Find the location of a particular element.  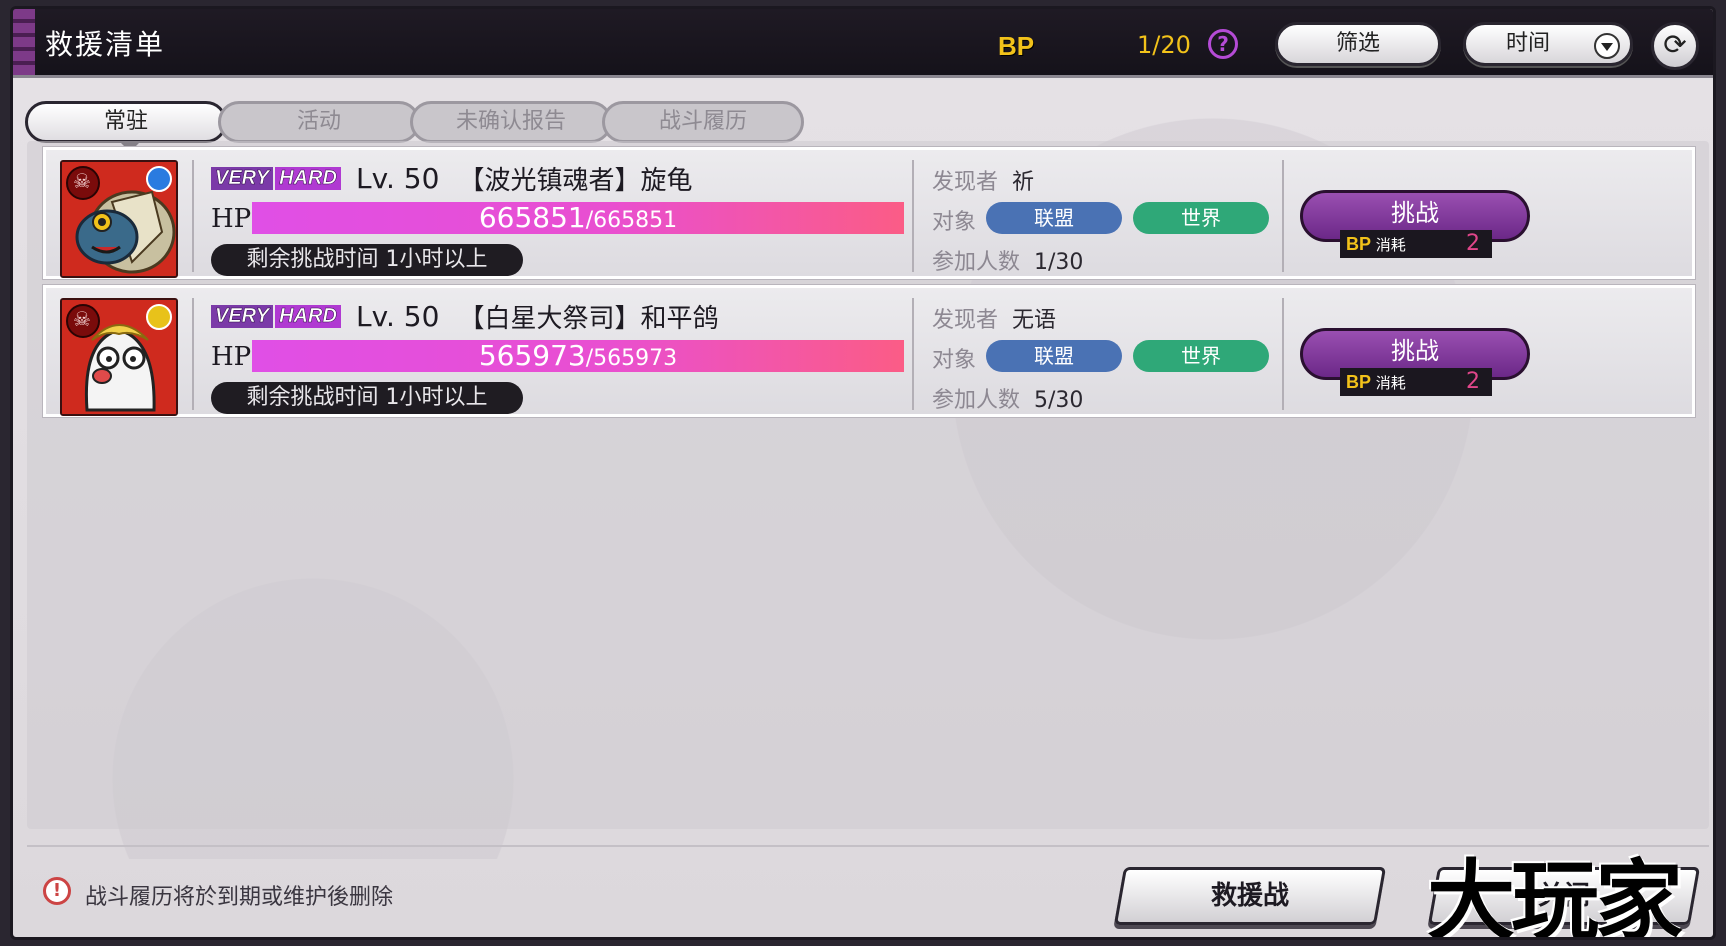

discoverer-name: 无语 is located at coordinates (1034, 320).